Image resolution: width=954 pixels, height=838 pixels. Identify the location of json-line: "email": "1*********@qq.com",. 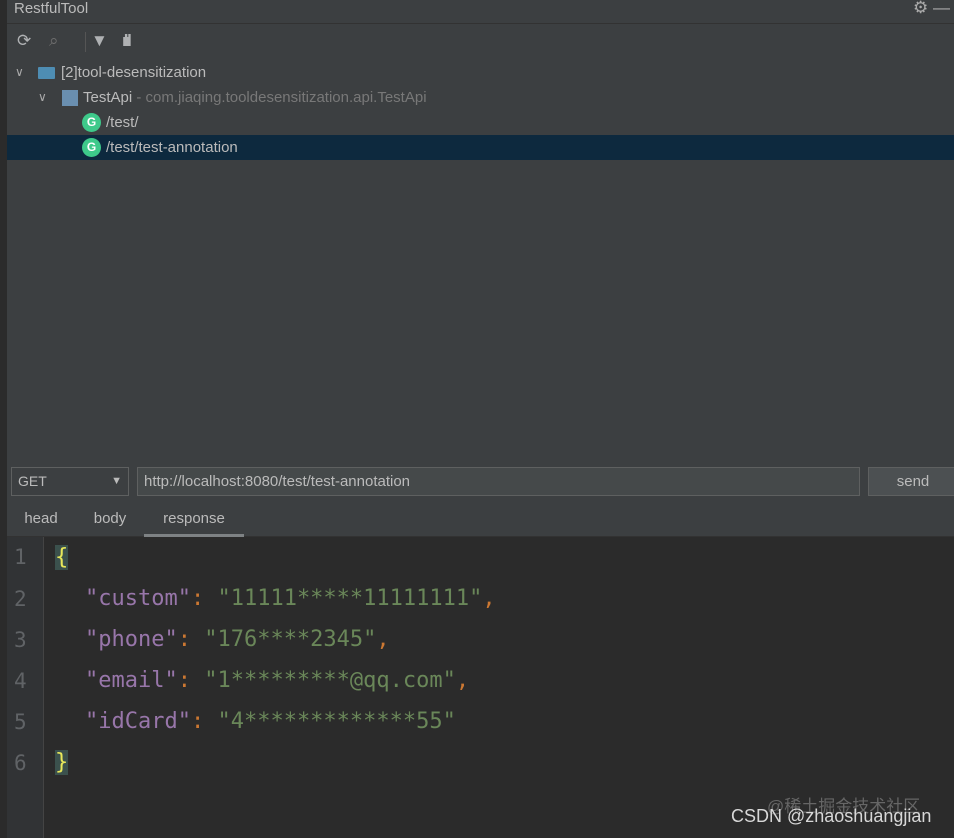
(277, 680).